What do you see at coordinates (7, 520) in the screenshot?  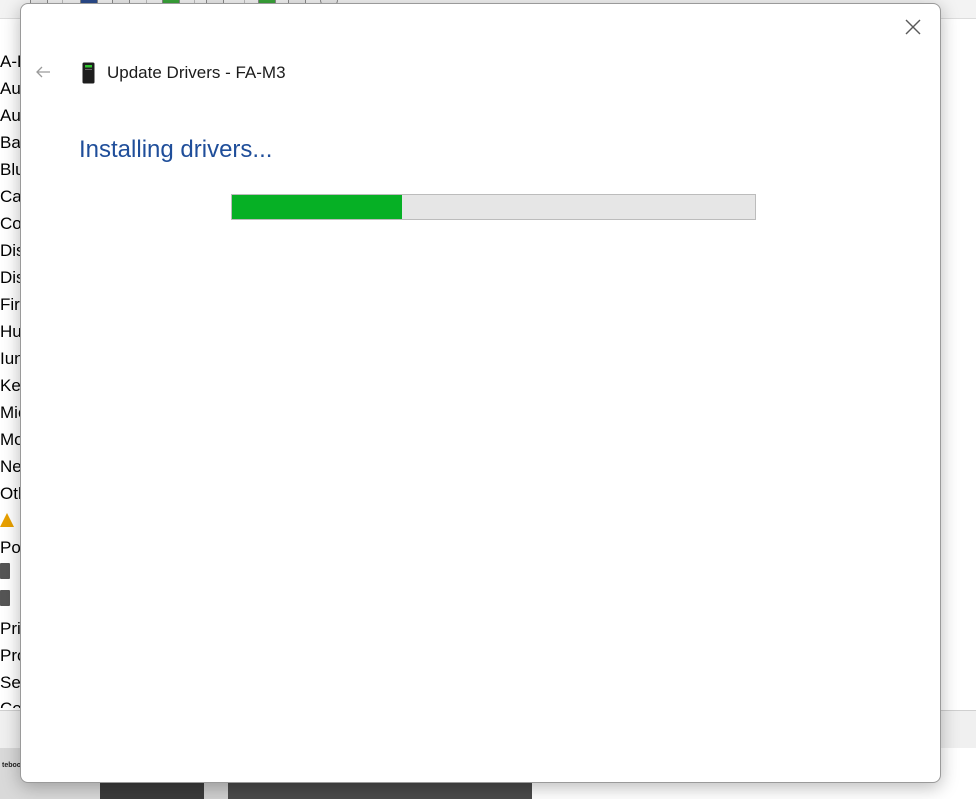 I see `warning-icon` at bounding box center [7, 520].